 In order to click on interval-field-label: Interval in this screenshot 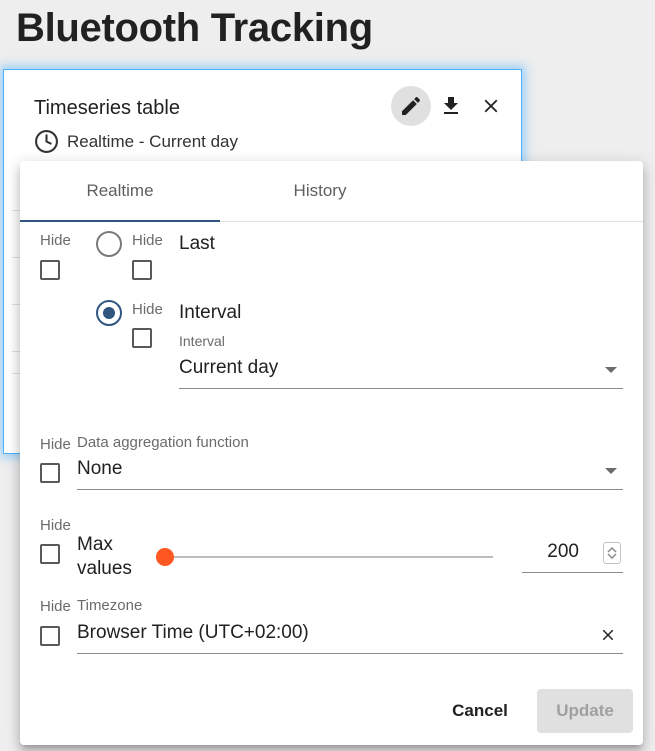, I will do `click(202, 341)`.